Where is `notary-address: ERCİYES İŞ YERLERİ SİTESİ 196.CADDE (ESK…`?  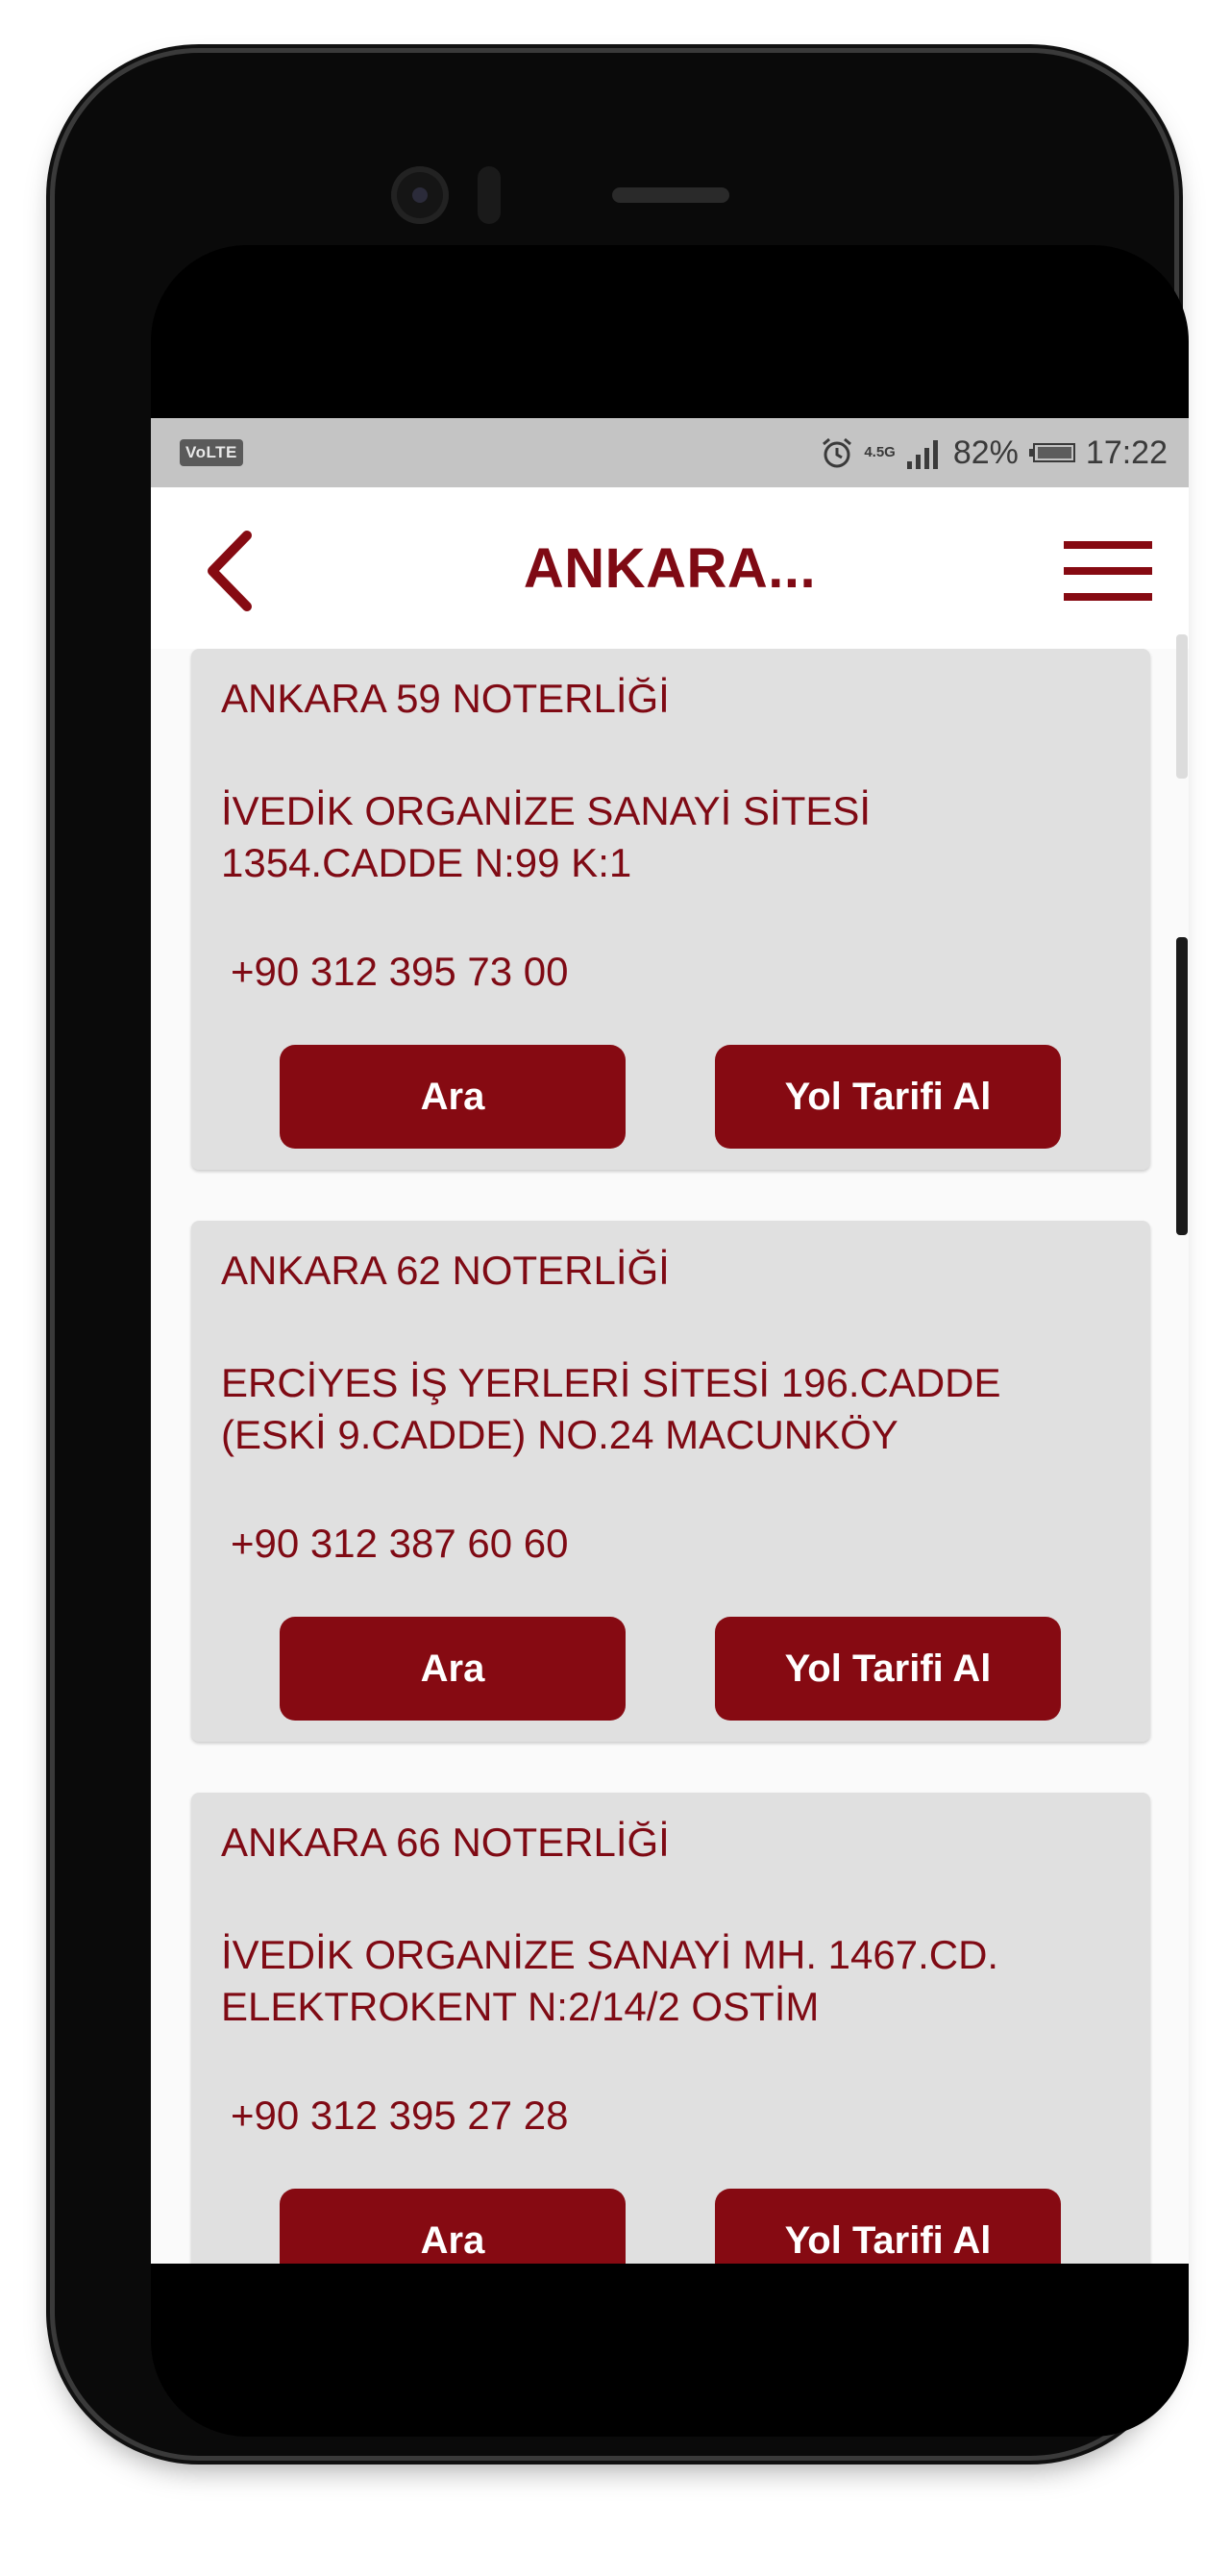 notary-address: ERCİYES İŞ YERLERİ SİTESİ 196.CADDE (ESK… is located at coordinates (611, 1408).